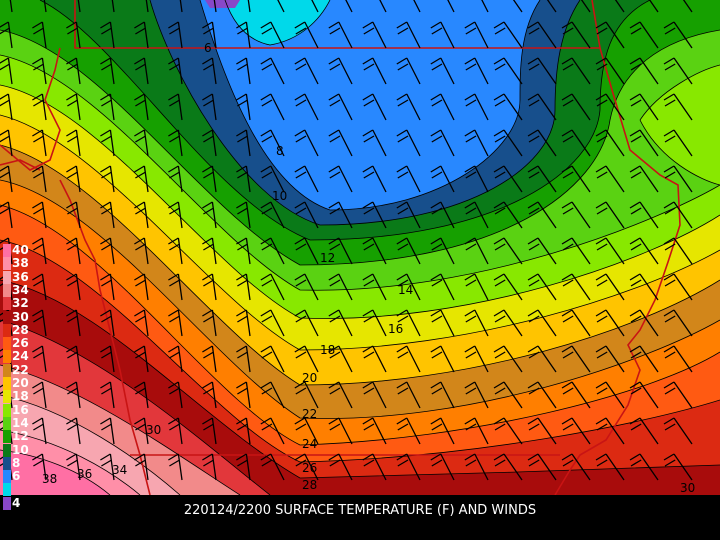 The image size is (720, 540). What do you see at coordinates (327, 350) in the screenshot?
I see `contour-label: 18` at bounding box center [327, 350].